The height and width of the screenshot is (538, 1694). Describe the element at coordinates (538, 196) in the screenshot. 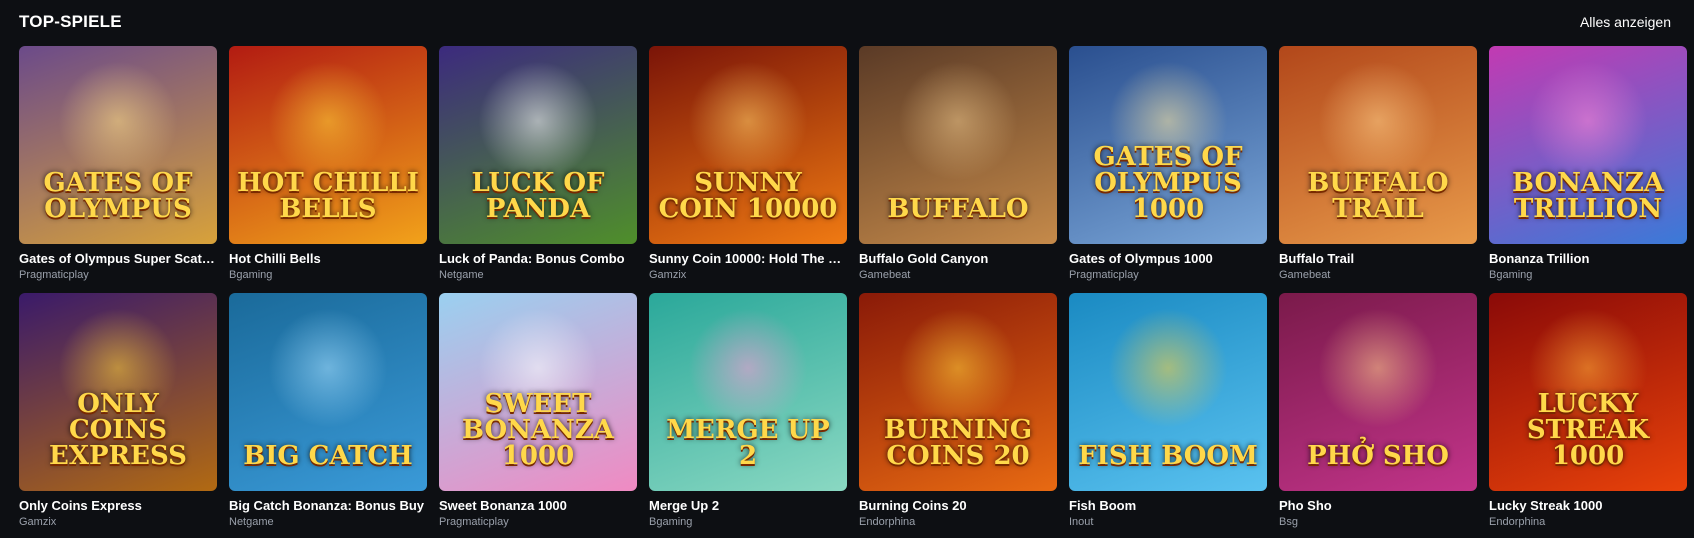

I see `game-logo-text: Luck of Panda` at that location.